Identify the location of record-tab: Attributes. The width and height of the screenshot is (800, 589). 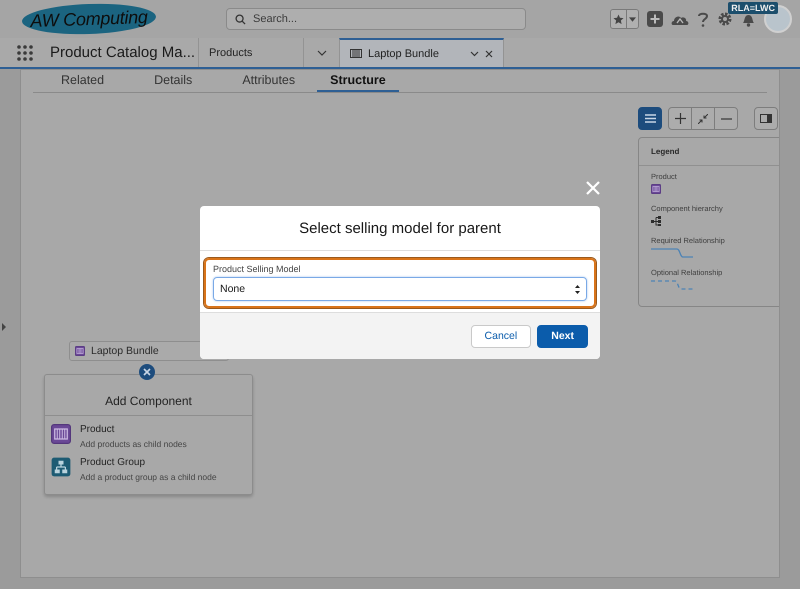
(266, 81).